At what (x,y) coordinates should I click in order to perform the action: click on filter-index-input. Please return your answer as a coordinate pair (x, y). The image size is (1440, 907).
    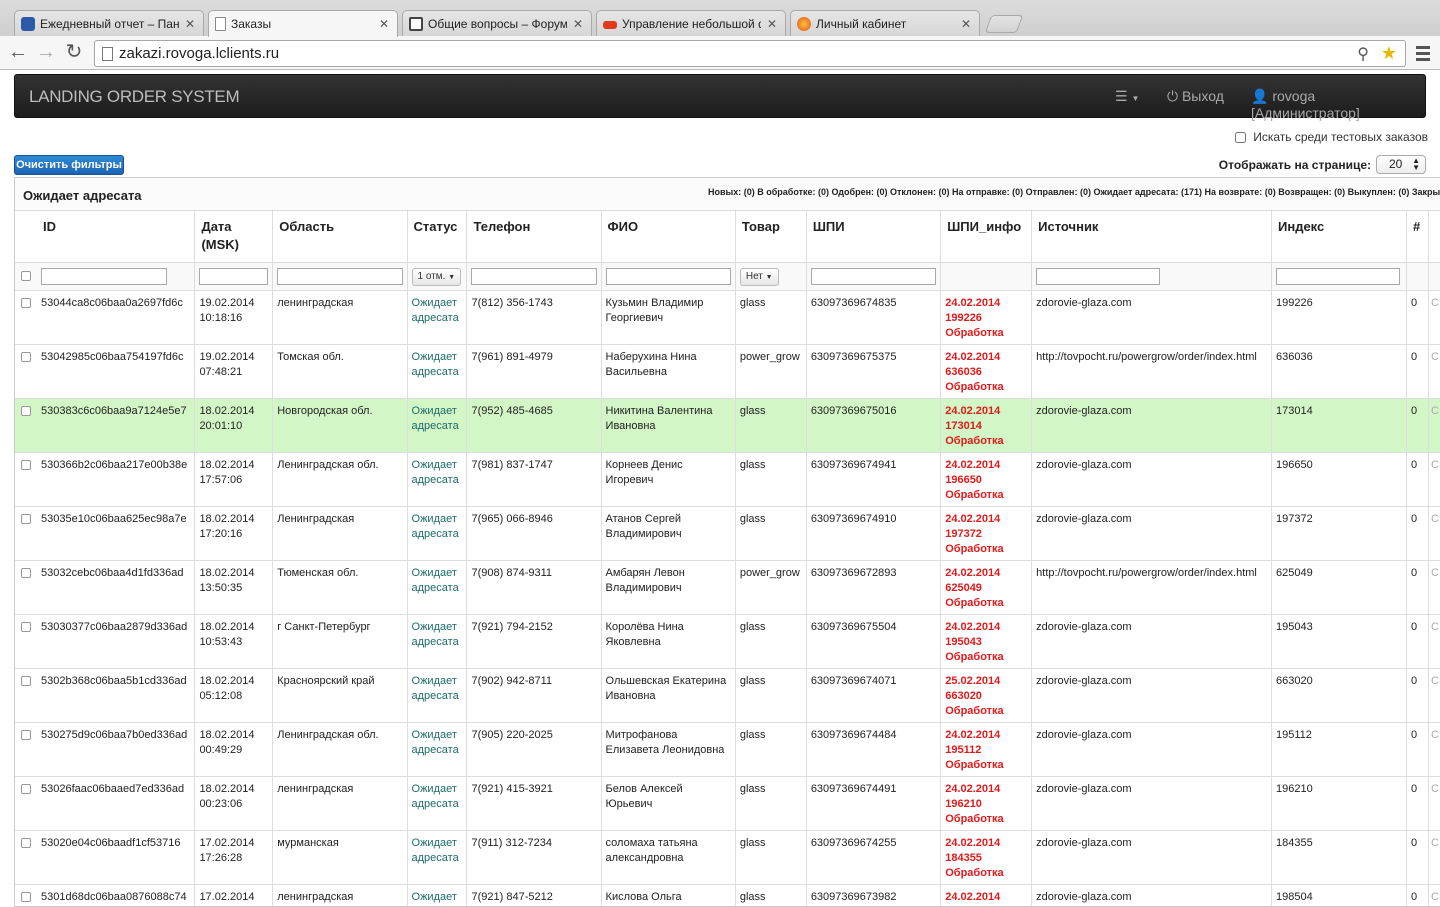
    Looking at the image, I should click on (1338, 276).